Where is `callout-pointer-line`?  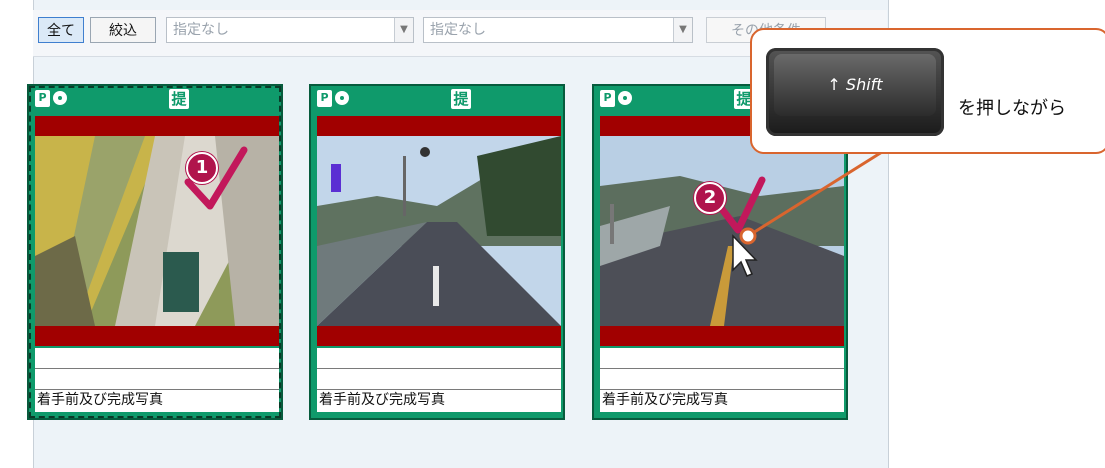
callout-pointer-line is located at coordinates (815, 194).